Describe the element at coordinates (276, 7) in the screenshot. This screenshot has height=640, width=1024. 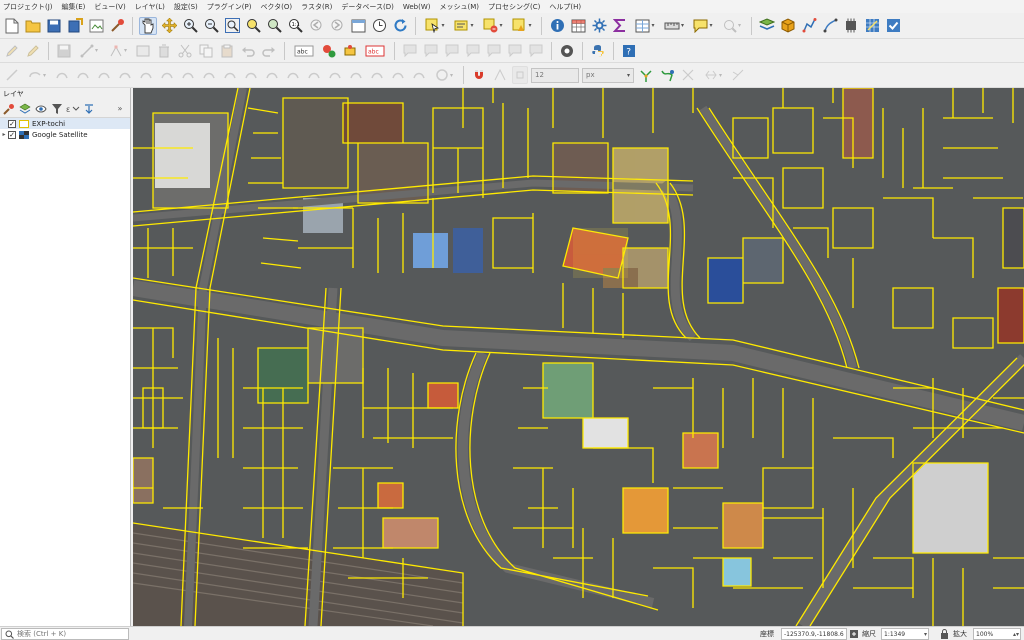
I see `menu-item-6: ベクタ(O)` at that location.